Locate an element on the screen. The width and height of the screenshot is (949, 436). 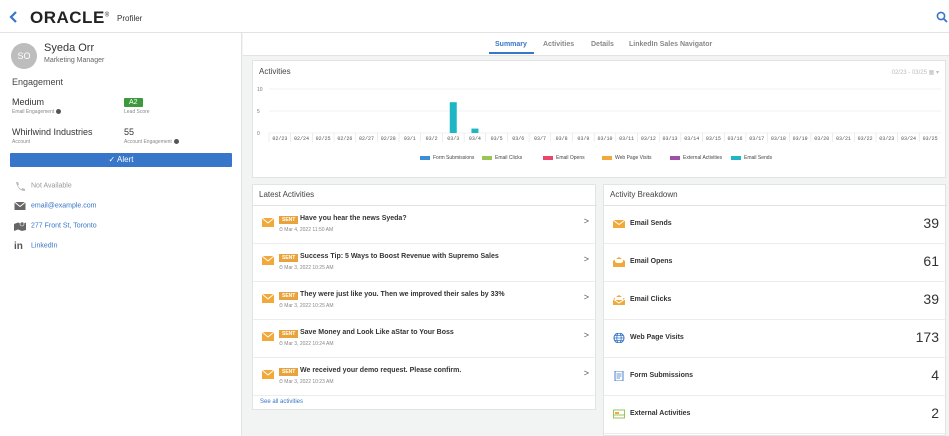
back-chevron-icon is located at coordinates (14, 17).